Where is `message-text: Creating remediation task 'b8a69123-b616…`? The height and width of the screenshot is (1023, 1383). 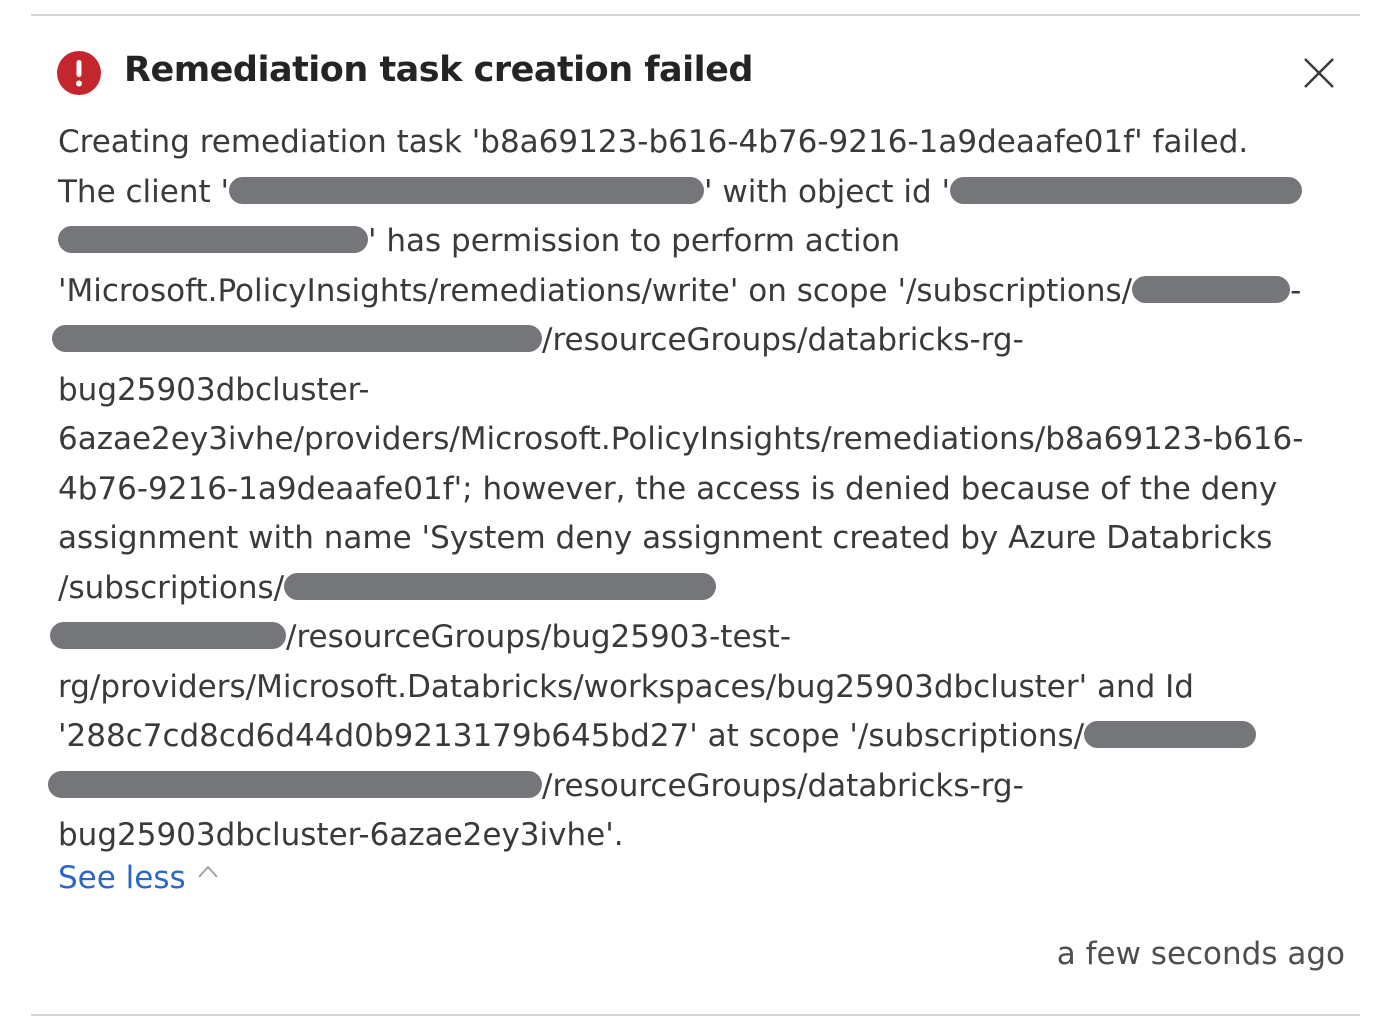 message-text: Creating remediation task 'b8a69123-b616… is located at coordinates (653, 142).